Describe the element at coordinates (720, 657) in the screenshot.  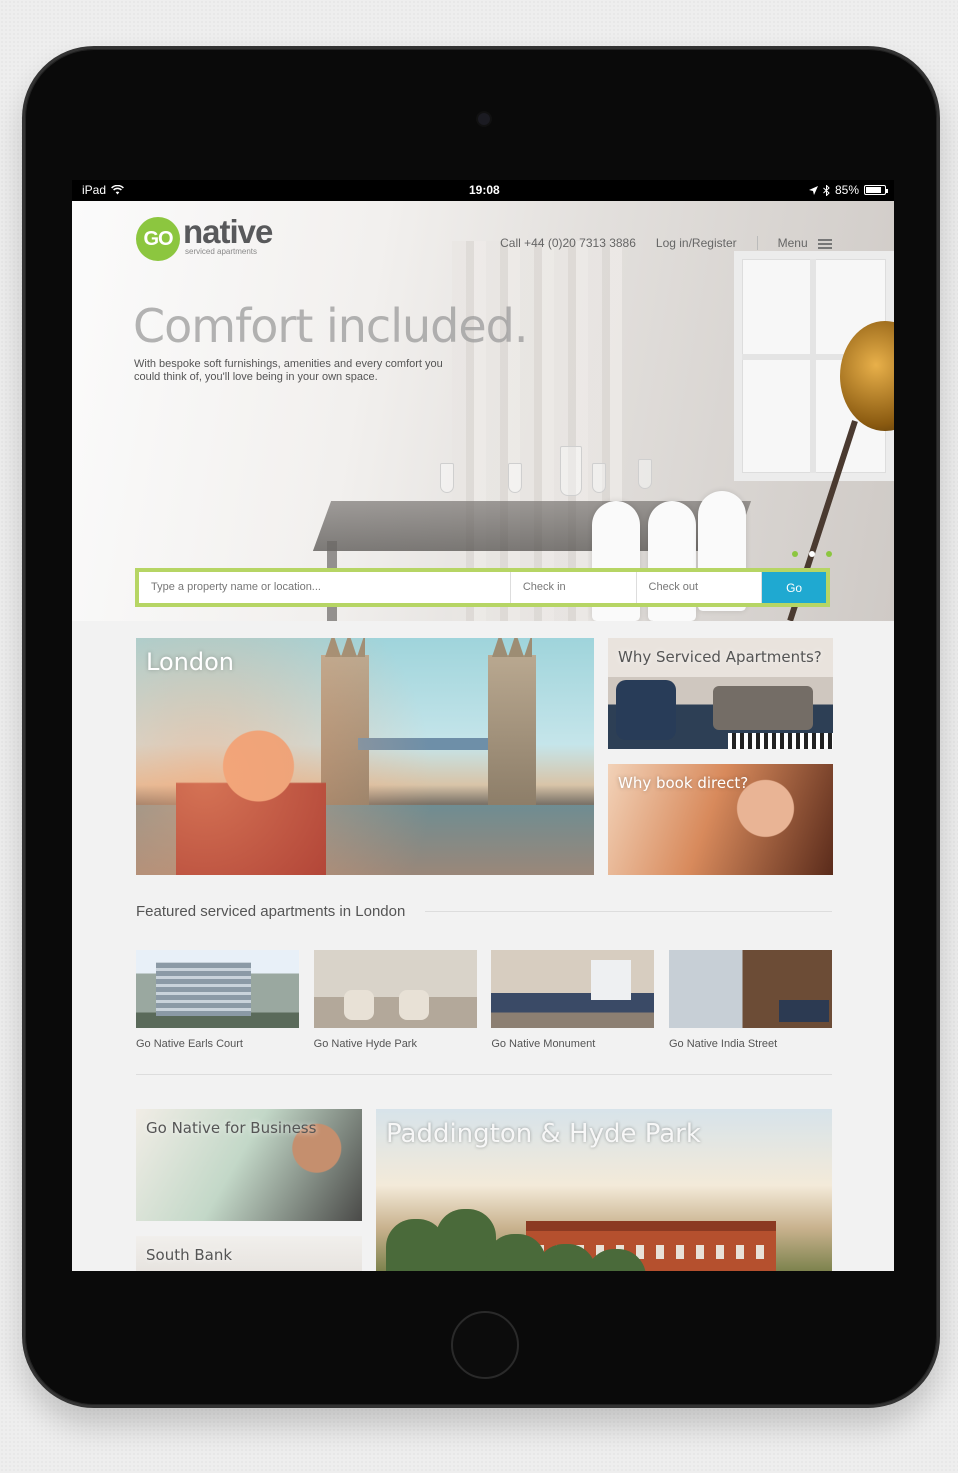
I see `why-serviced-label: Why Serviced Apartments?` at that location.